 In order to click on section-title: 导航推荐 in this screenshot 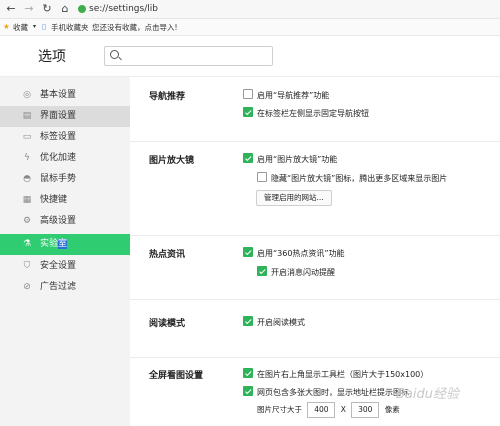, I will do `click(167, 97)`.